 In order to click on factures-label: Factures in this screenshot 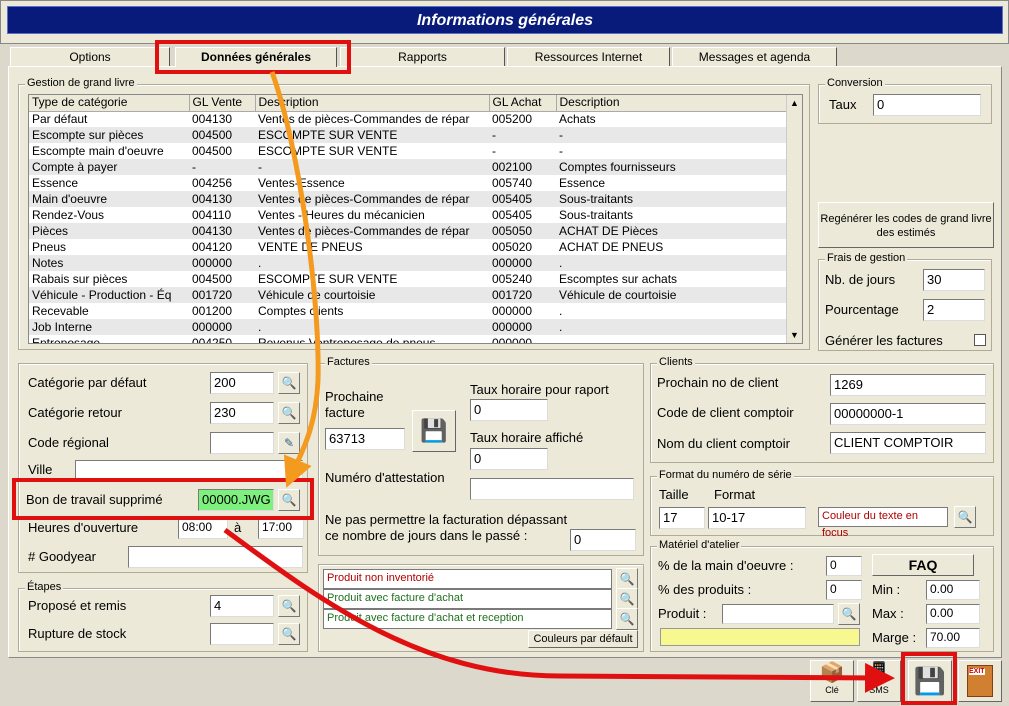, I will do `click(348, 362)`.